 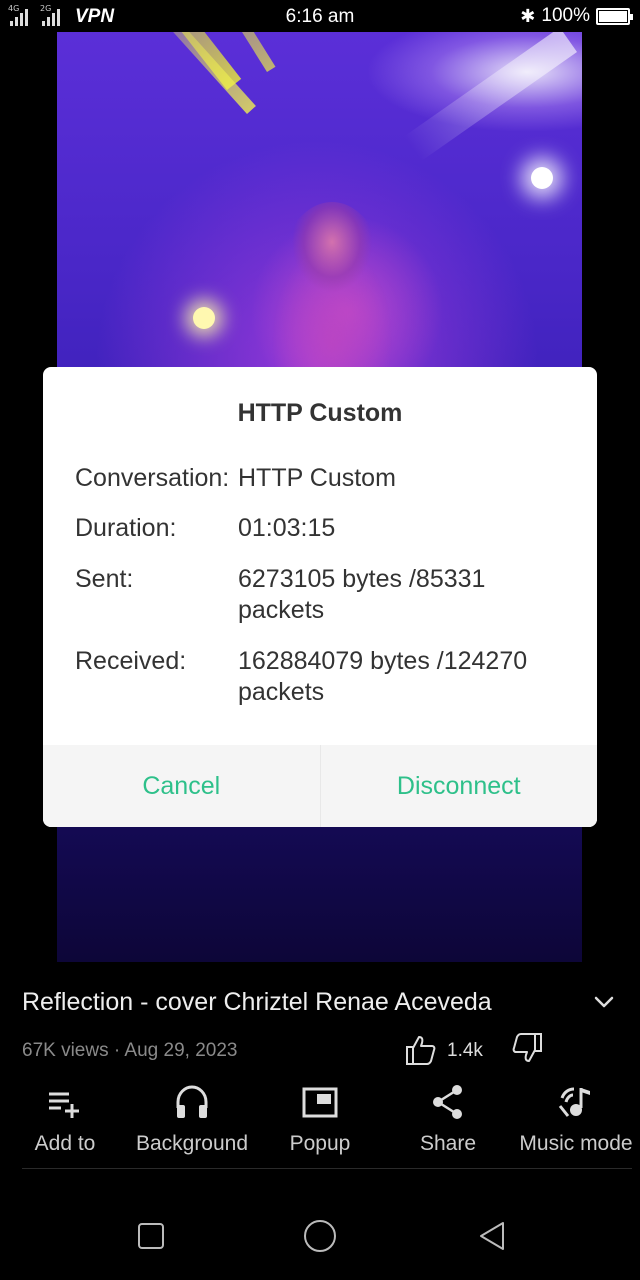 I want to click on duration-value: 01:03:15, so click(x=287, y=528).